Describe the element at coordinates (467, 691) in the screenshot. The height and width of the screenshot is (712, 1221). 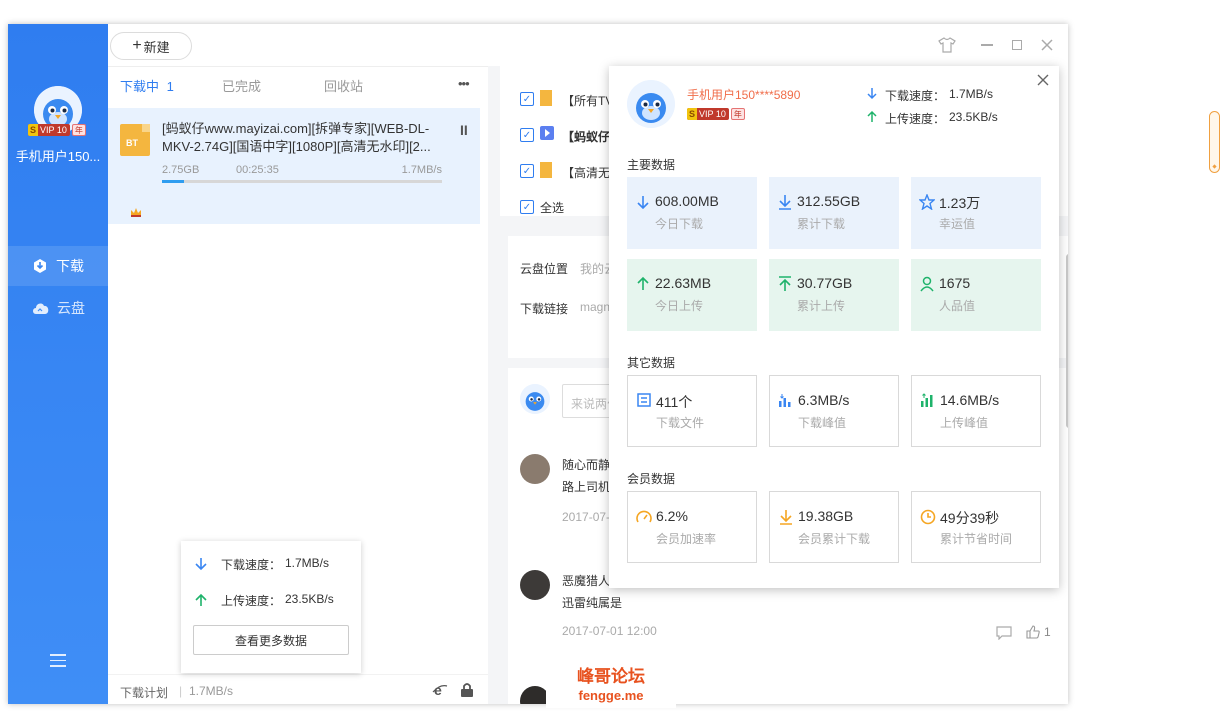
I see `lock-icon` at that location.